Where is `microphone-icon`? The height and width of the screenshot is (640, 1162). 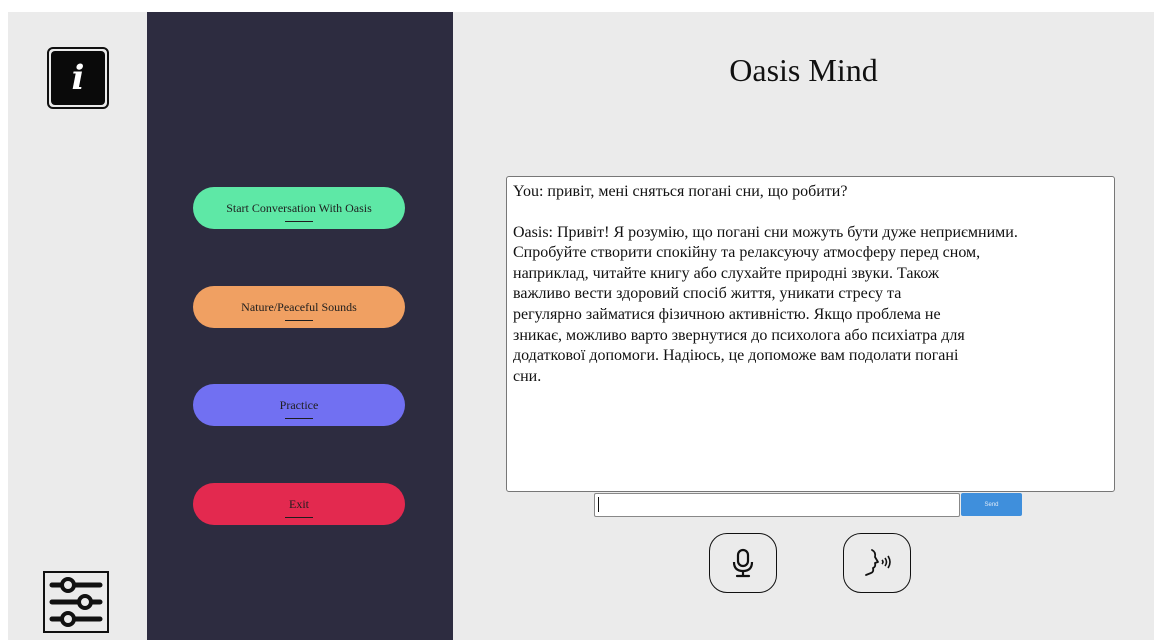 microphone-icon is located at coordinates (743, 563).